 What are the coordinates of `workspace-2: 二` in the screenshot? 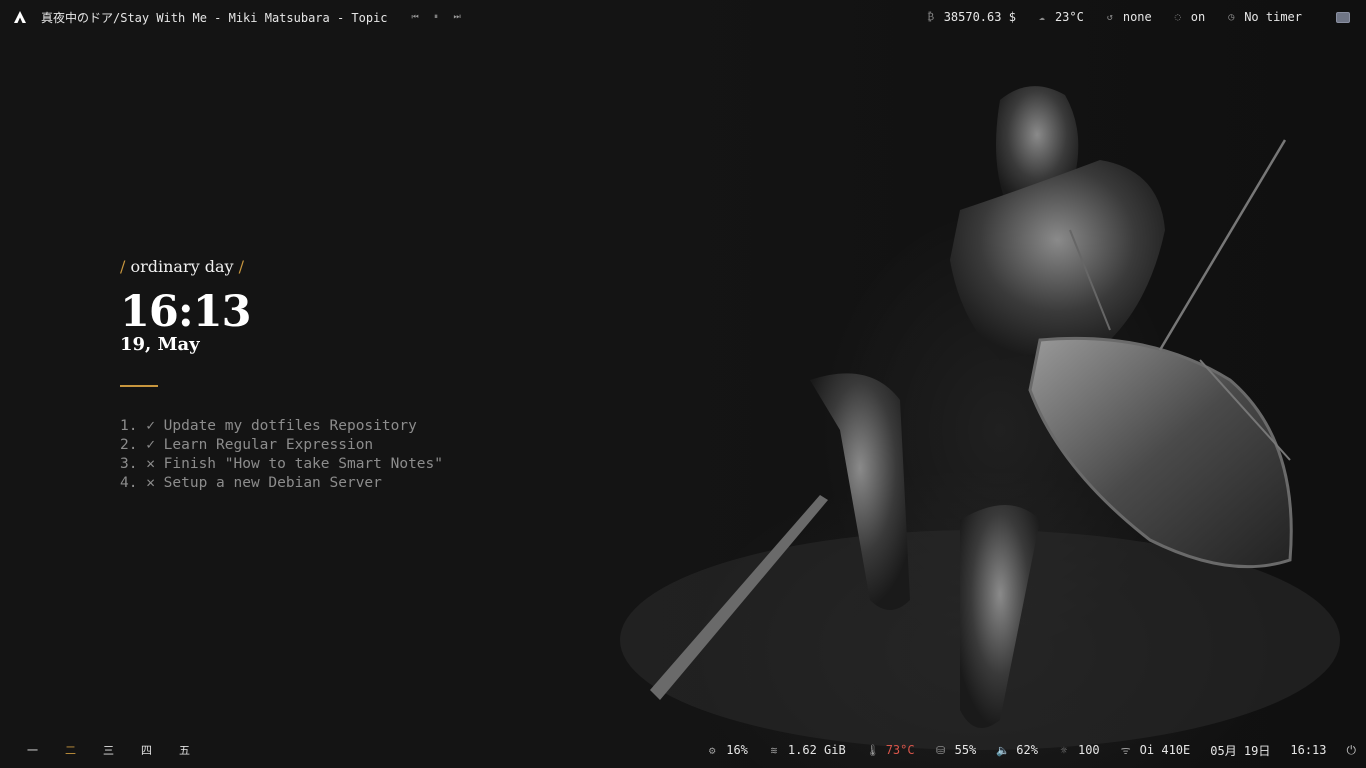 It's located at (84, 750).